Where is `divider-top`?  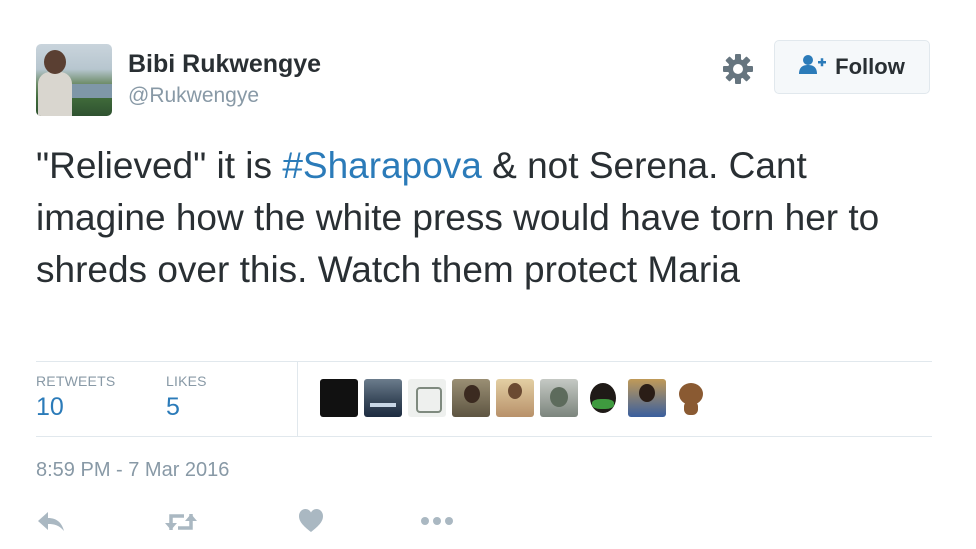
divider-top is located at coordinates (484, 361).